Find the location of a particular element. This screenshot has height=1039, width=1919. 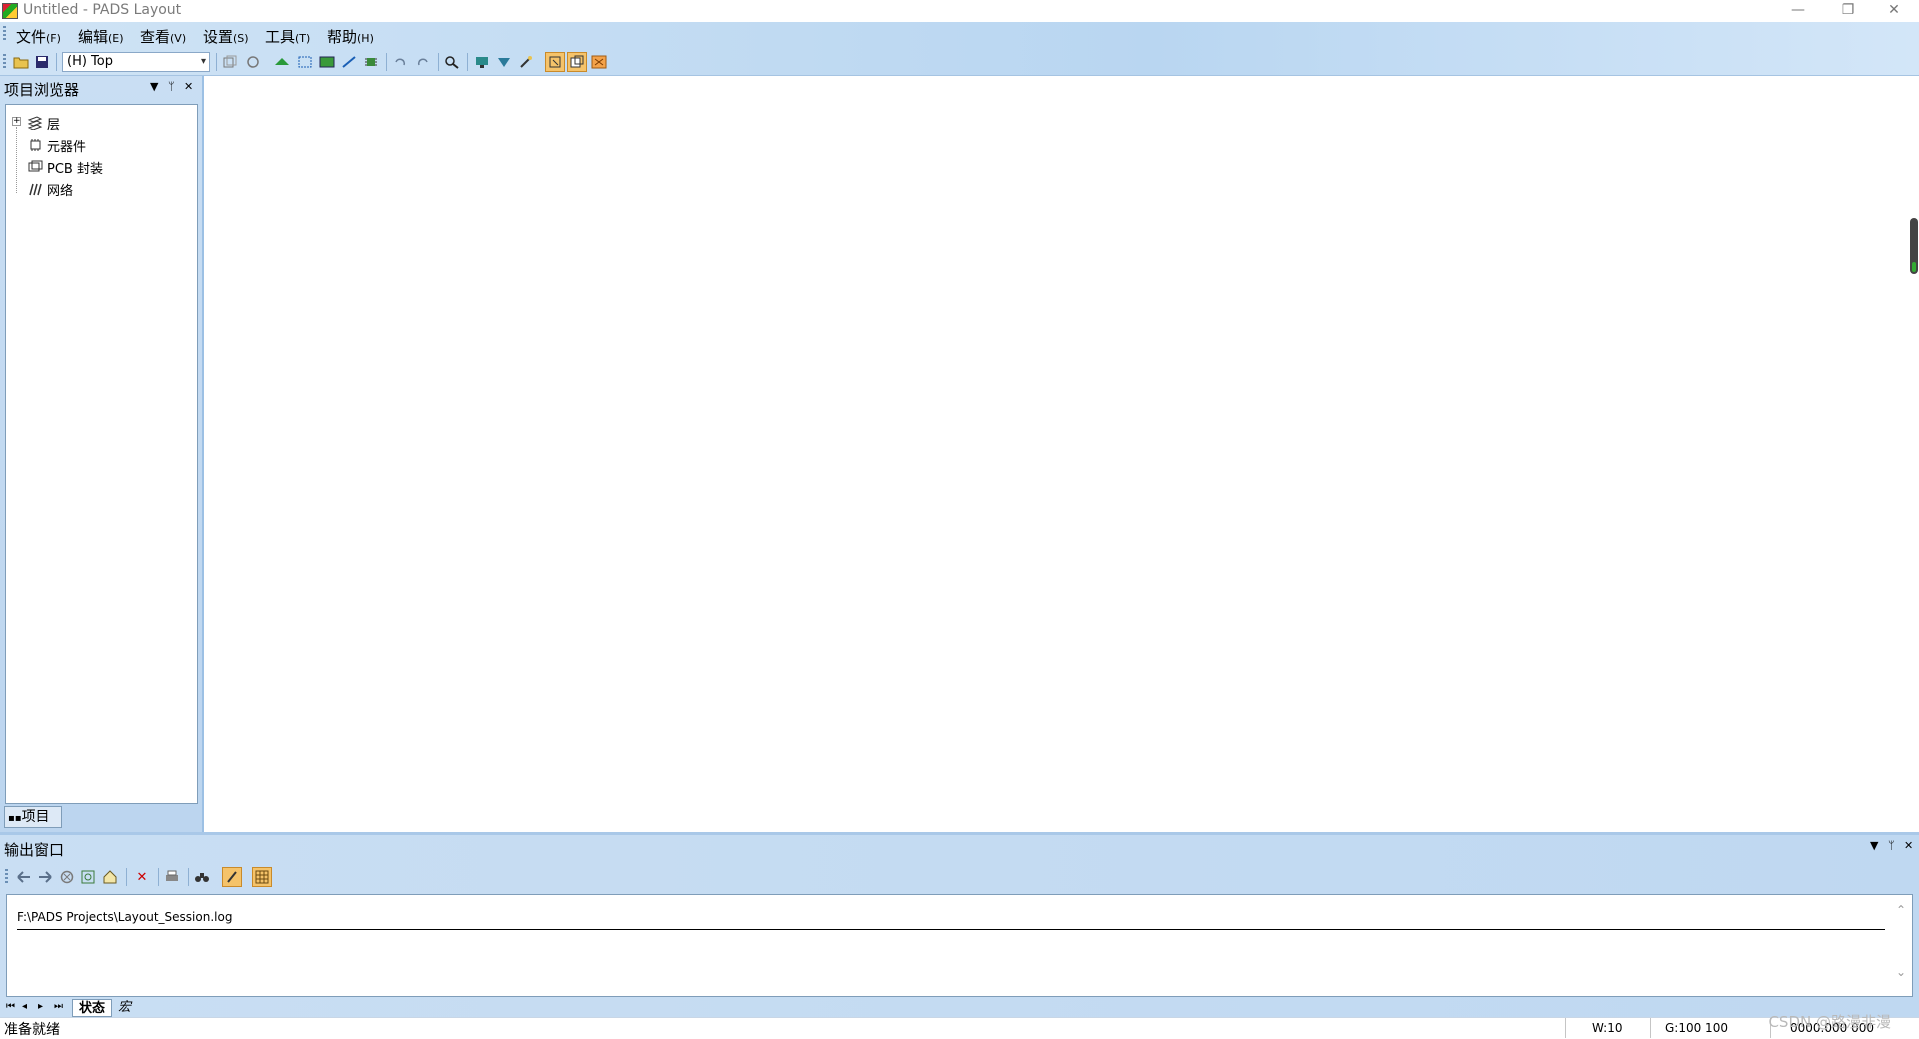

tab-macro: 宏 is located at coordinates (124, 1008).